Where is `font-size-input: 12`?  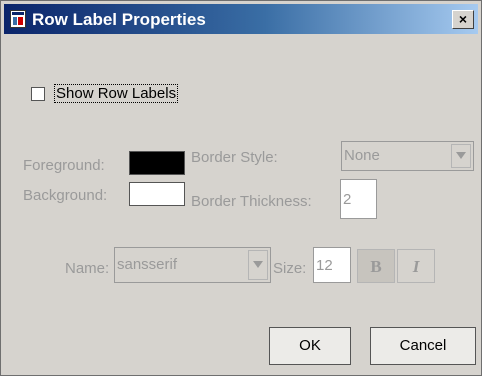 font-size-input: 12 is located at coordinates (332, 265).